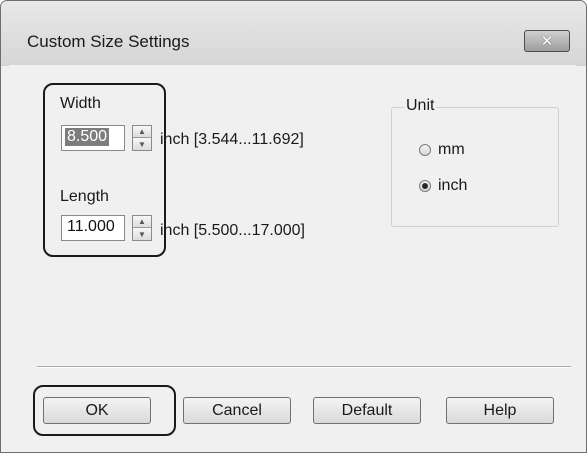 The width and height of the screenshot is (587, 453). Describe the element at coordinates (232, 230) in the screenshot. I see `length-range: inch [5.500...17.000]` at that location.